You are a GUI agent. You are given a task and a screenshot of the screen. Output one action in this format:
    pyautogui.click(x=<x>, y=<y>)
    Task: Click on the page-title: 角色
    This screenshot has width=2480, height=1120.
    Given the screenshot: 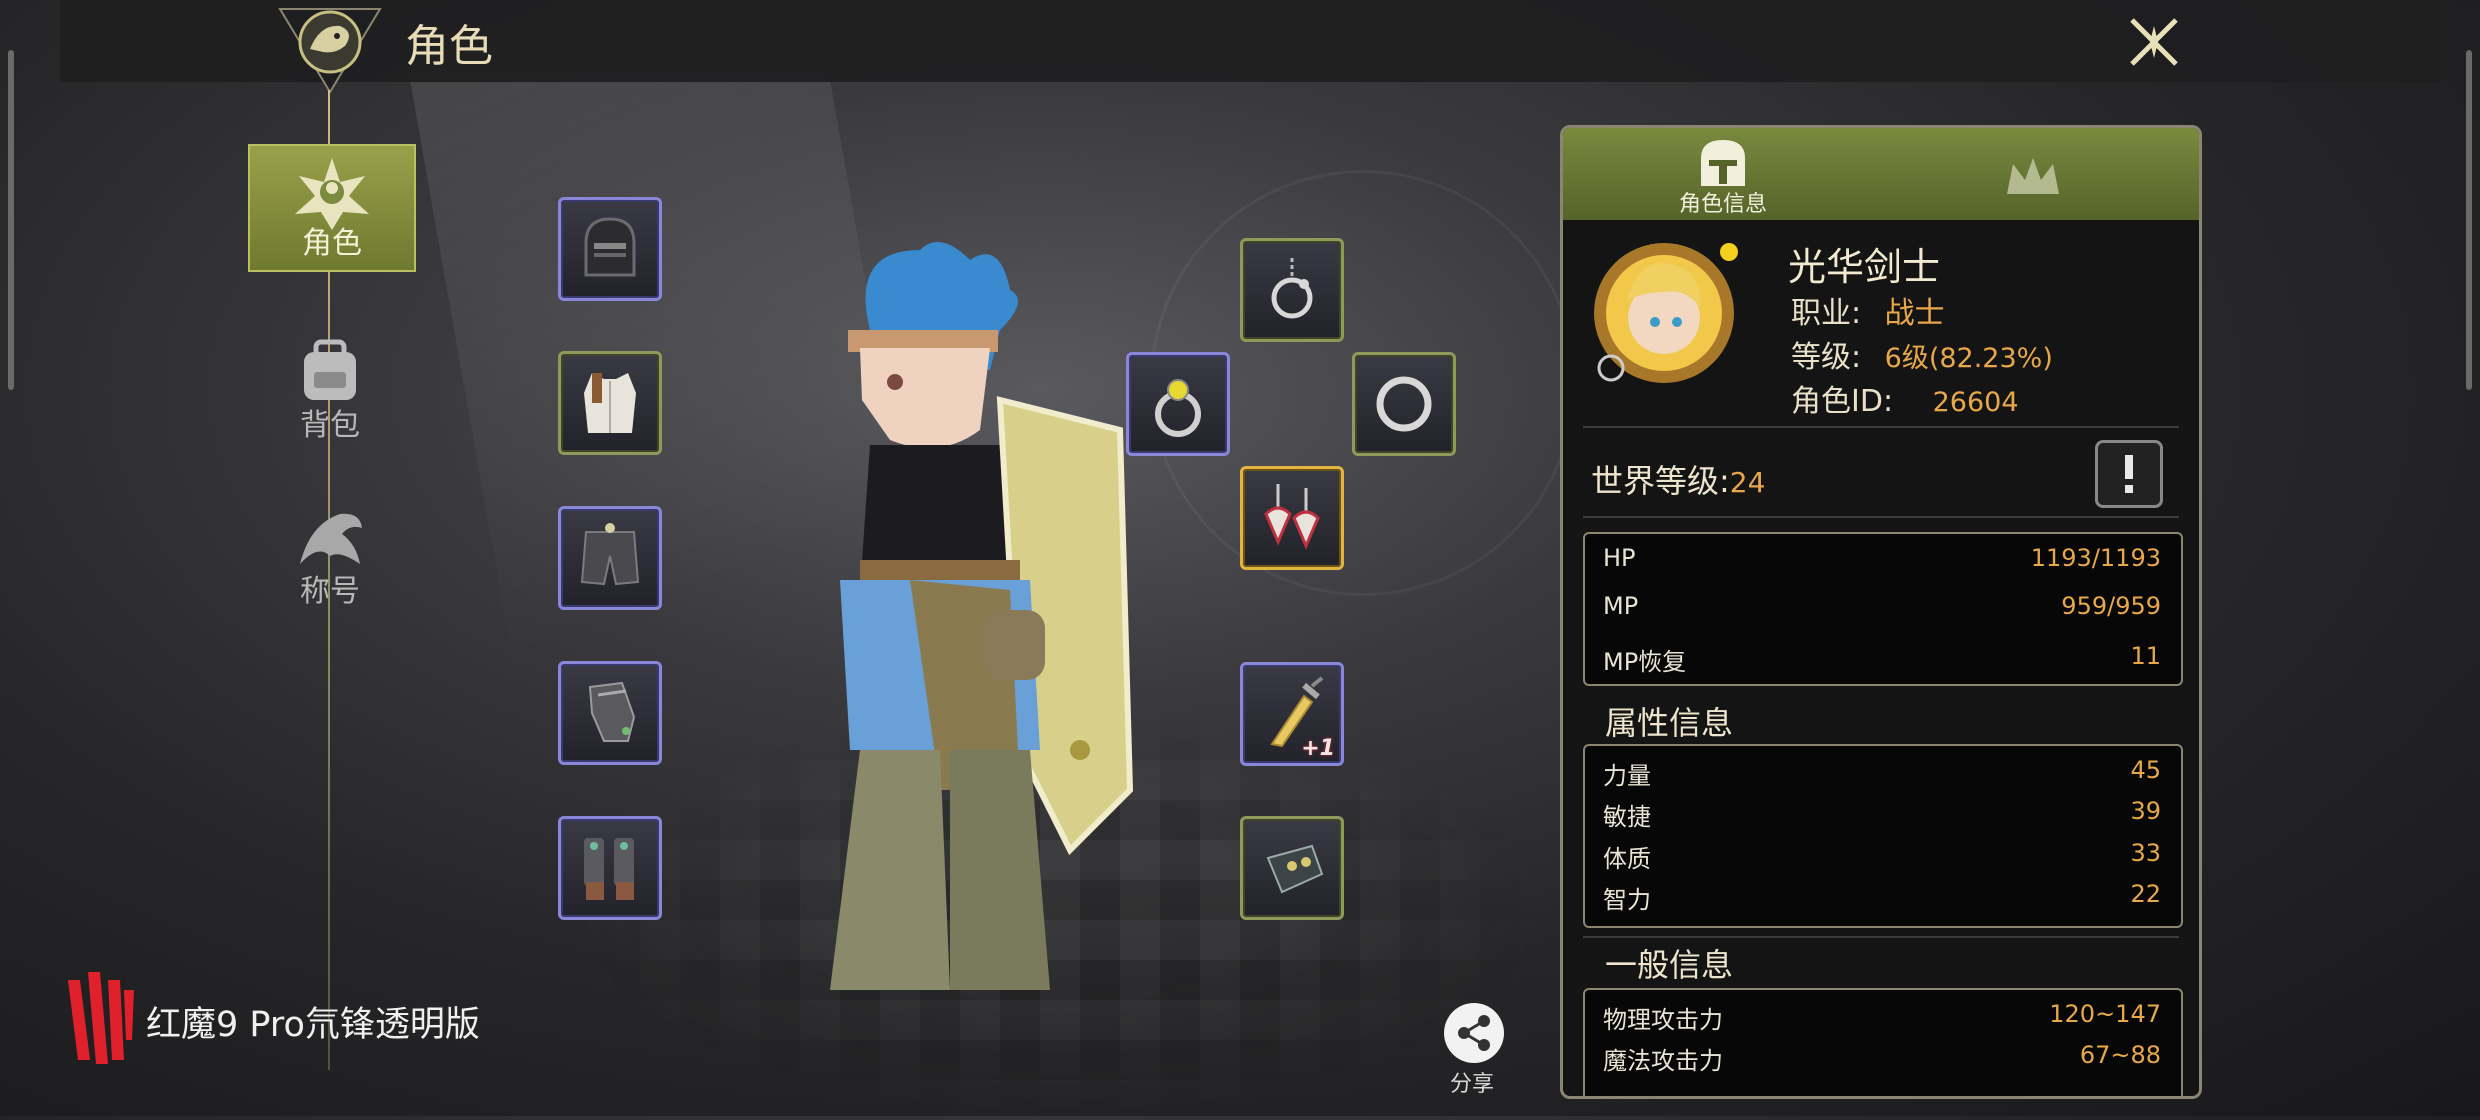 What is the action you would take?
    pyautogui.click(x=449, y=46)
    